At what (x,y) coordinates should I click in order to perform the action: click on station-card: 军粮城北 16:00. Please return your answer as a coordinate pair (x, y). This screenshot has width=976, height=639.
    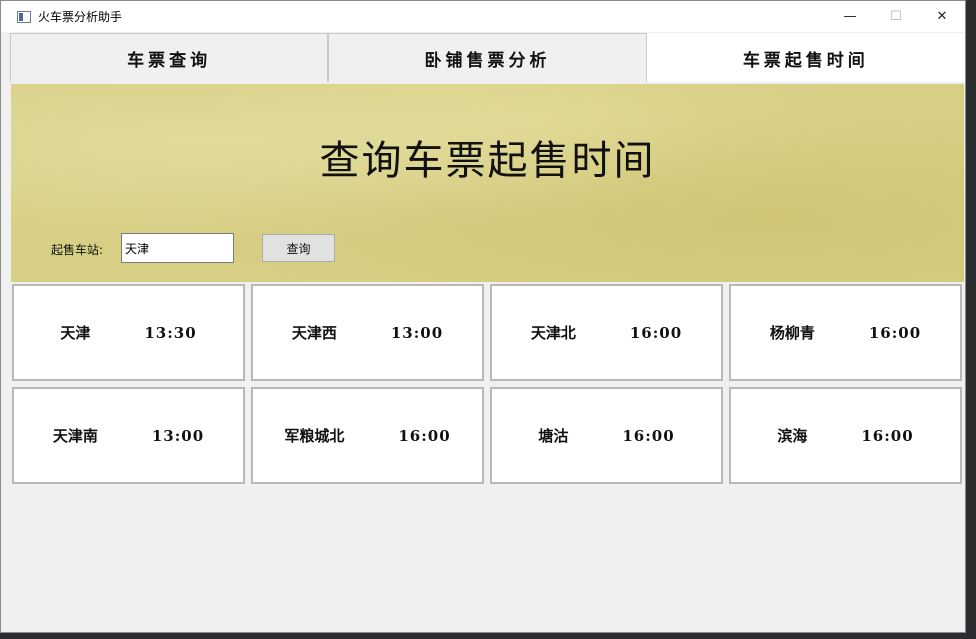
    Looking at the image, I should click on (367, 435).